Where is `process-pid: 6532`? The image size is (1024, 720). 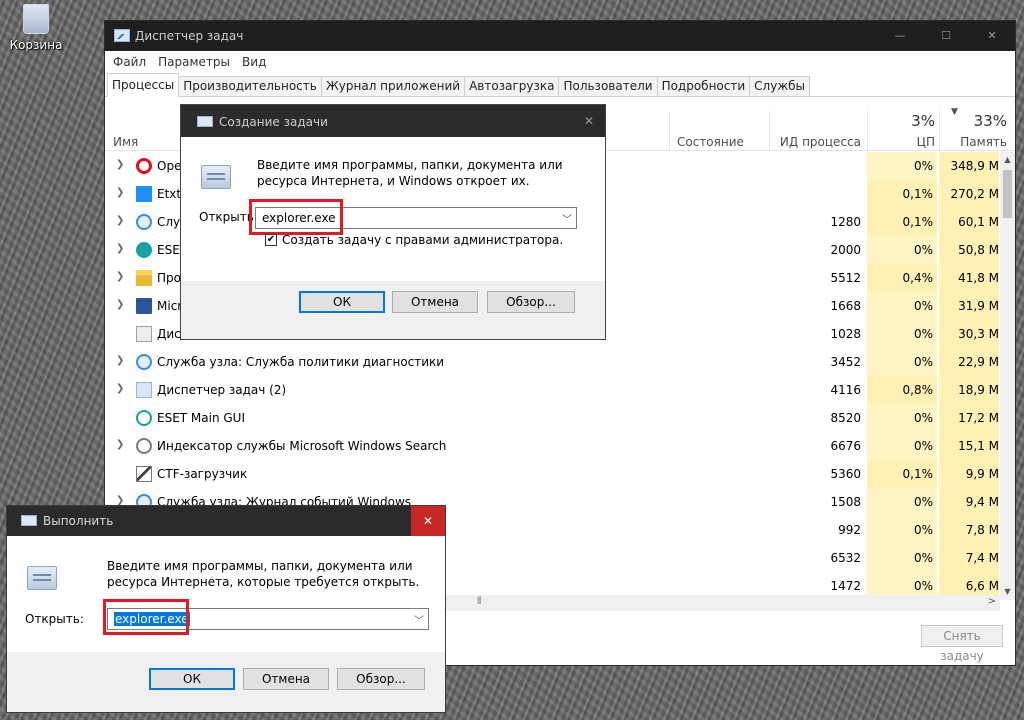
process-pid: 6532 is located at coordinates (845, 558).